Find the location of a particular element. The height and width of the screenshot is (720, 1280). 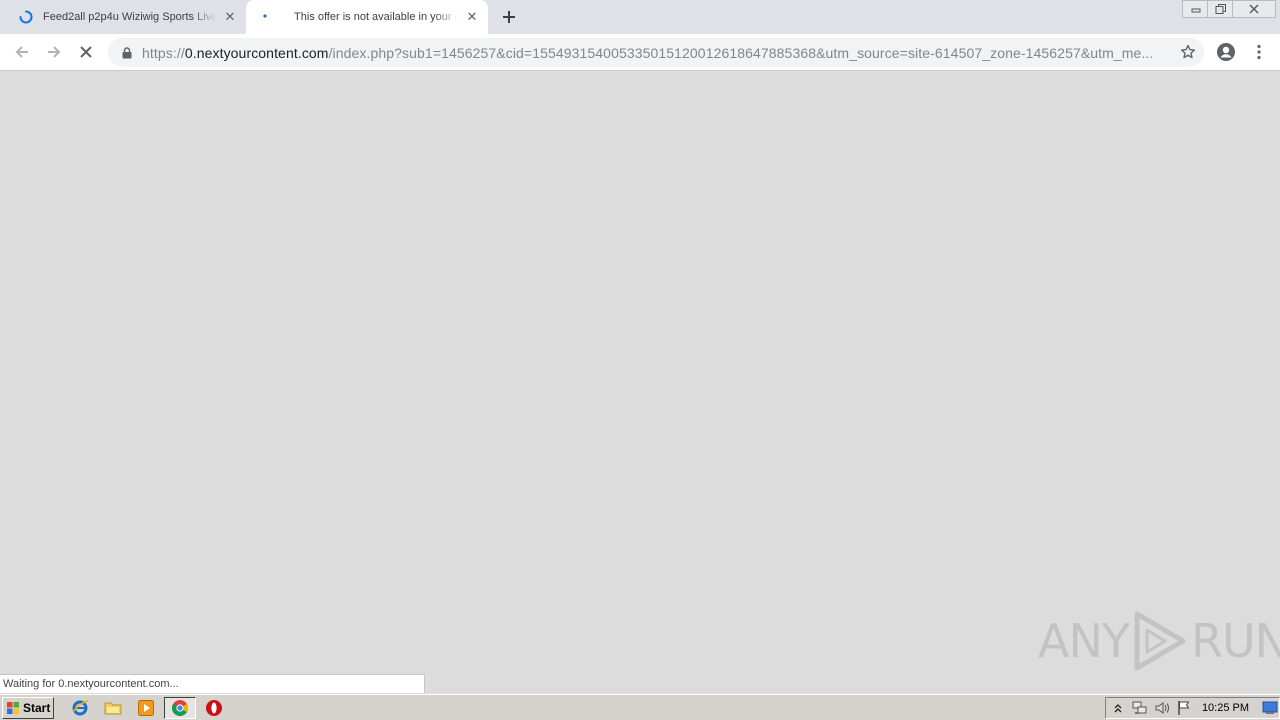

minimize-icon is located at coordinates (1195, 10).